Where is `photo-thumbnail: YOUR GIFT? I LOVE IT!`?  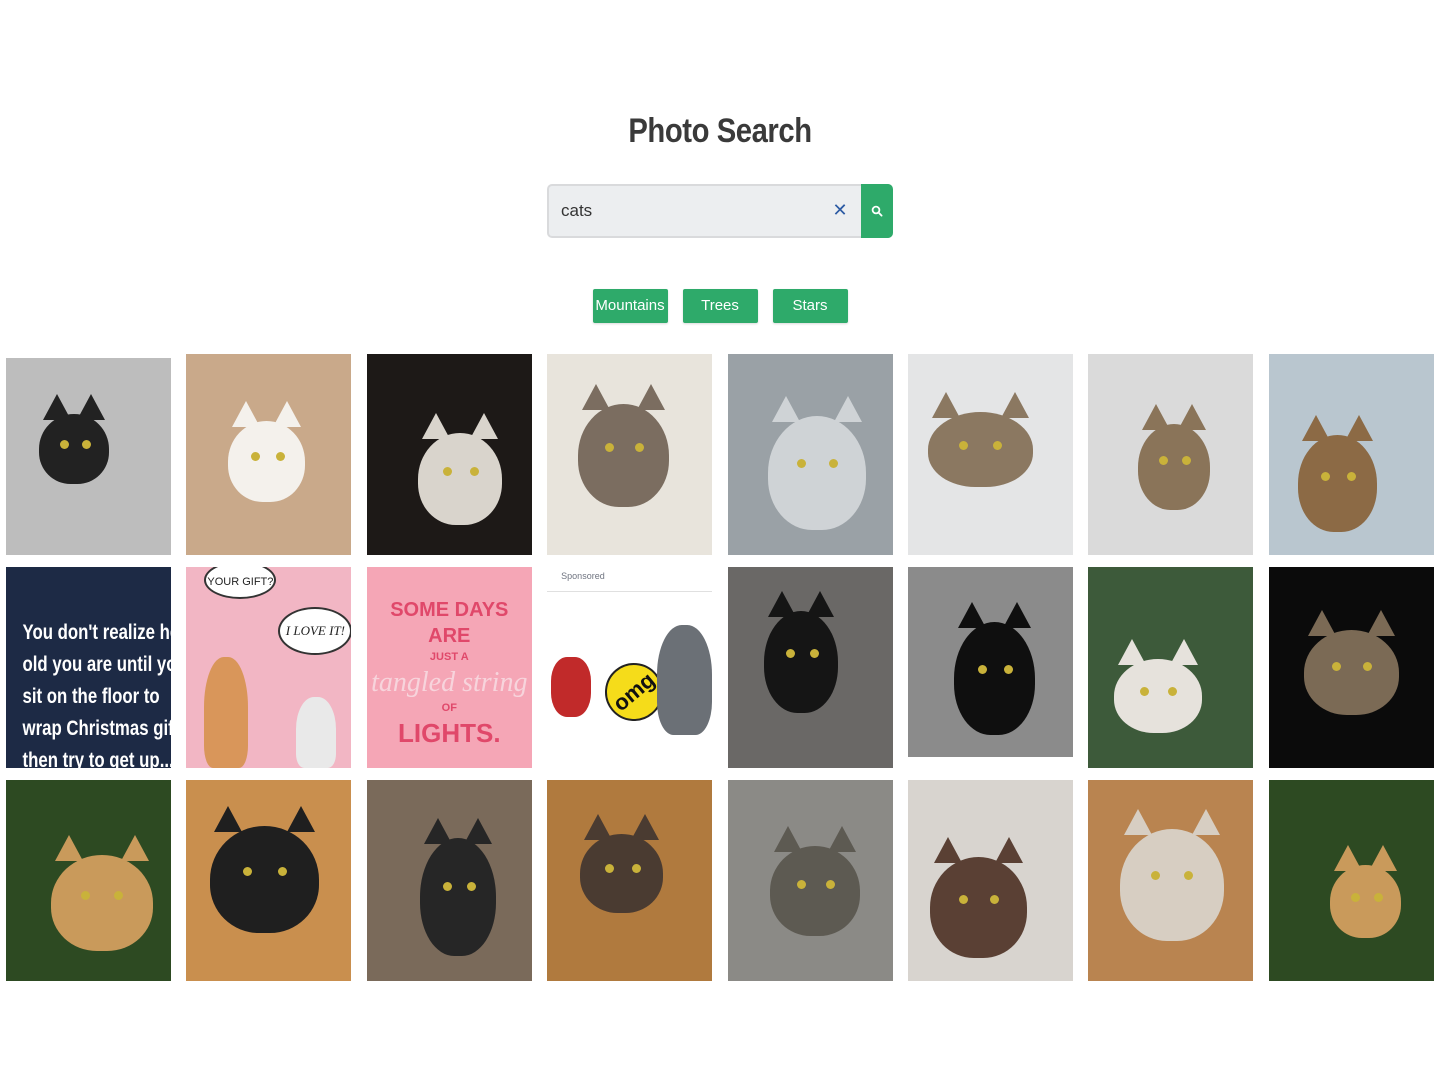
photo-thumbnail: YOUR GIFT? I LOVE IT! is located at coordinates (269, 667).